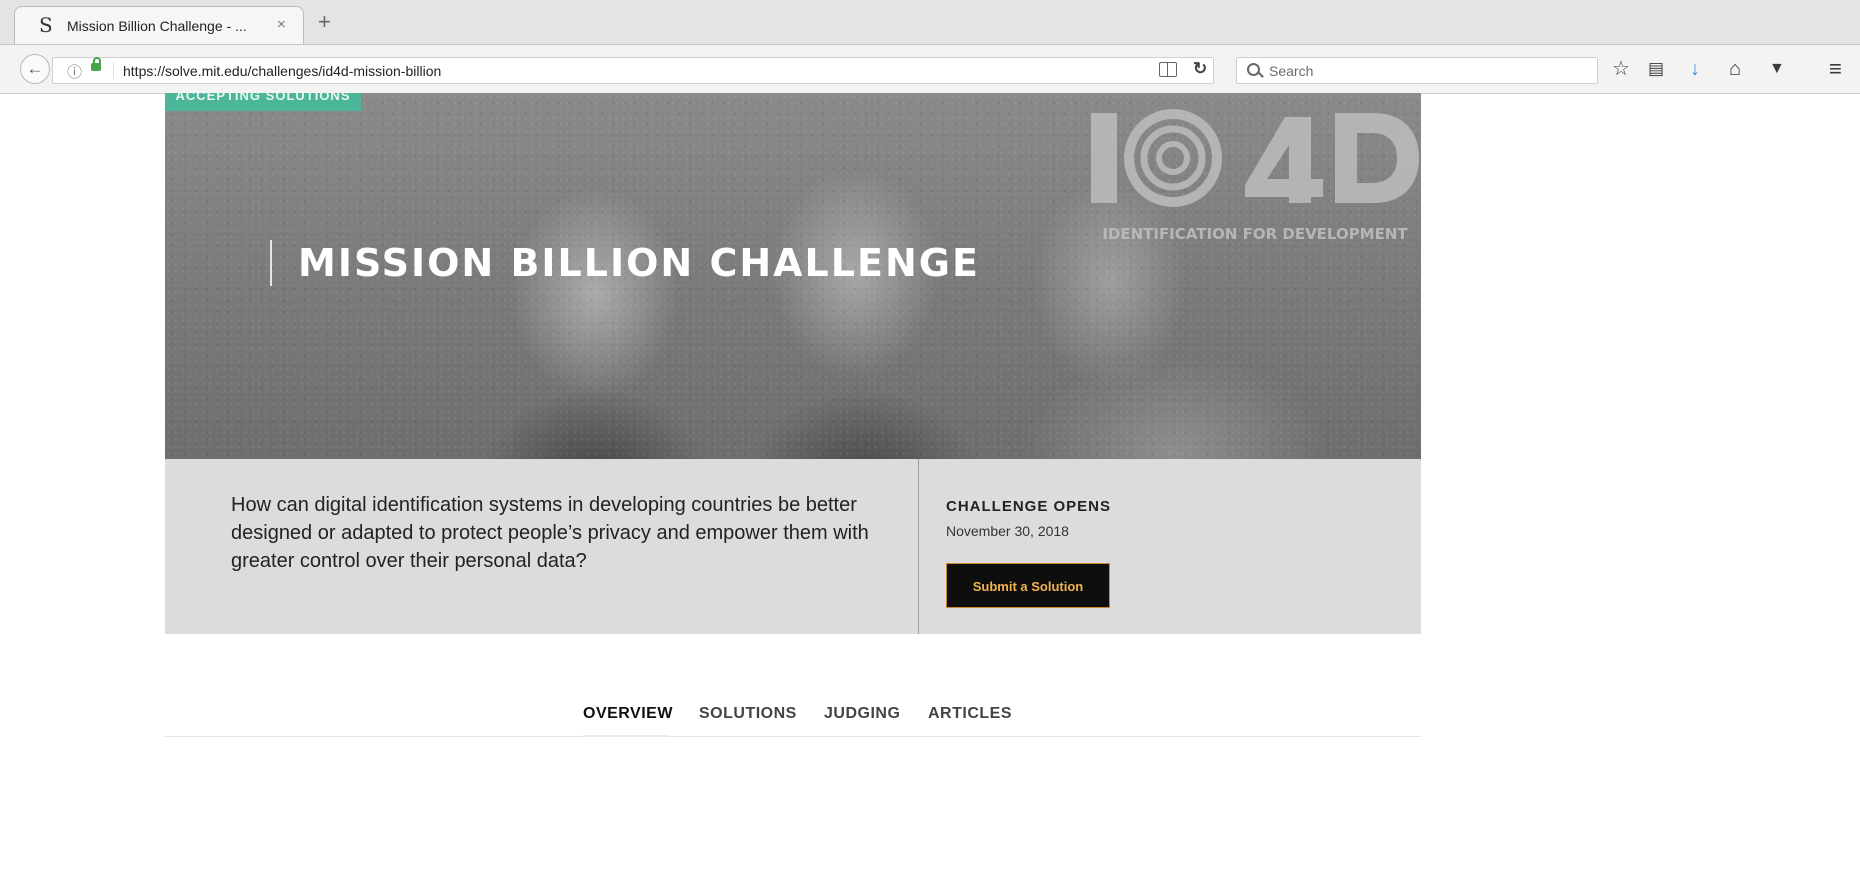 The height and width of the screenshot is (877, 1860). What do you see at coordinates (1695, 69) in the screenshot?
I see `download-icon: ↓` at bounding box center [1695, 69].